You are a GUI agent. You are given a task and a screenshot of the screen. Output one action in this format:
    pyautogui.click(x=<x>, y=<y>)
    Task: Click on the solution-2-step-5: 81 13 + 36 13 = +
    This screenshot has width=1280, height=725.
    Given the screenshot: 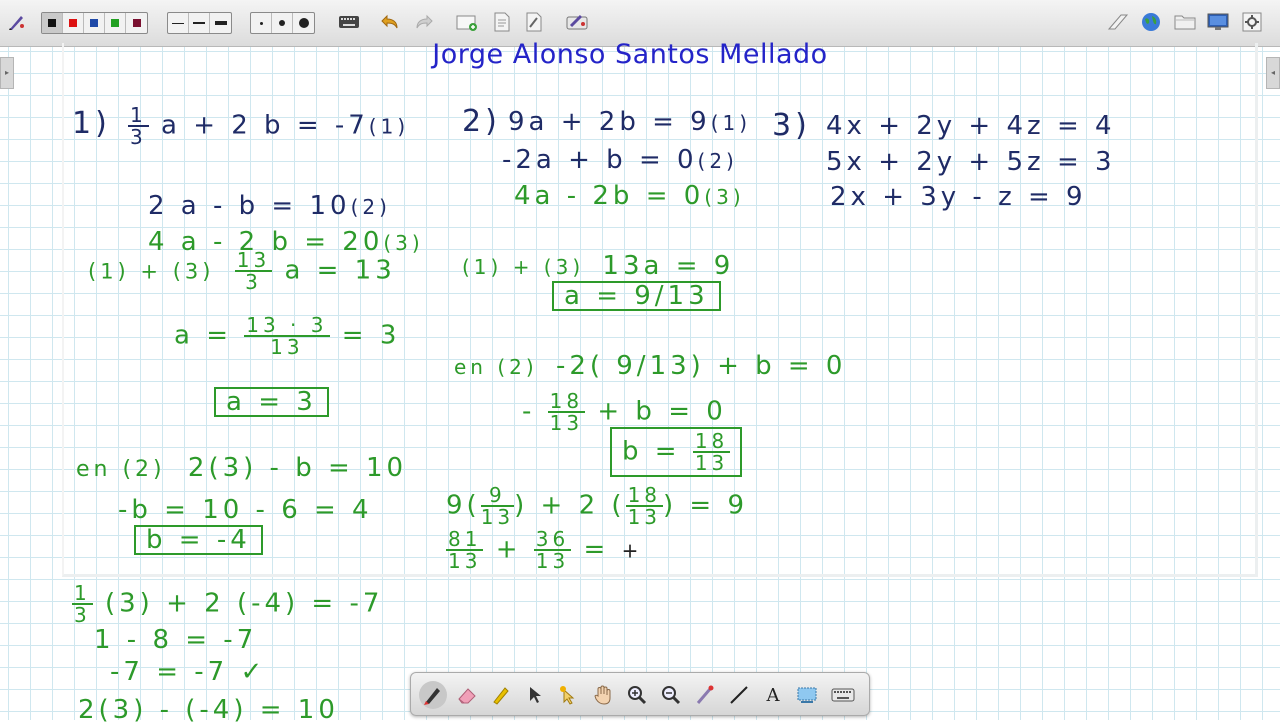 What is the action you would take?
    pyautogui.click(x=542, y=550)
    